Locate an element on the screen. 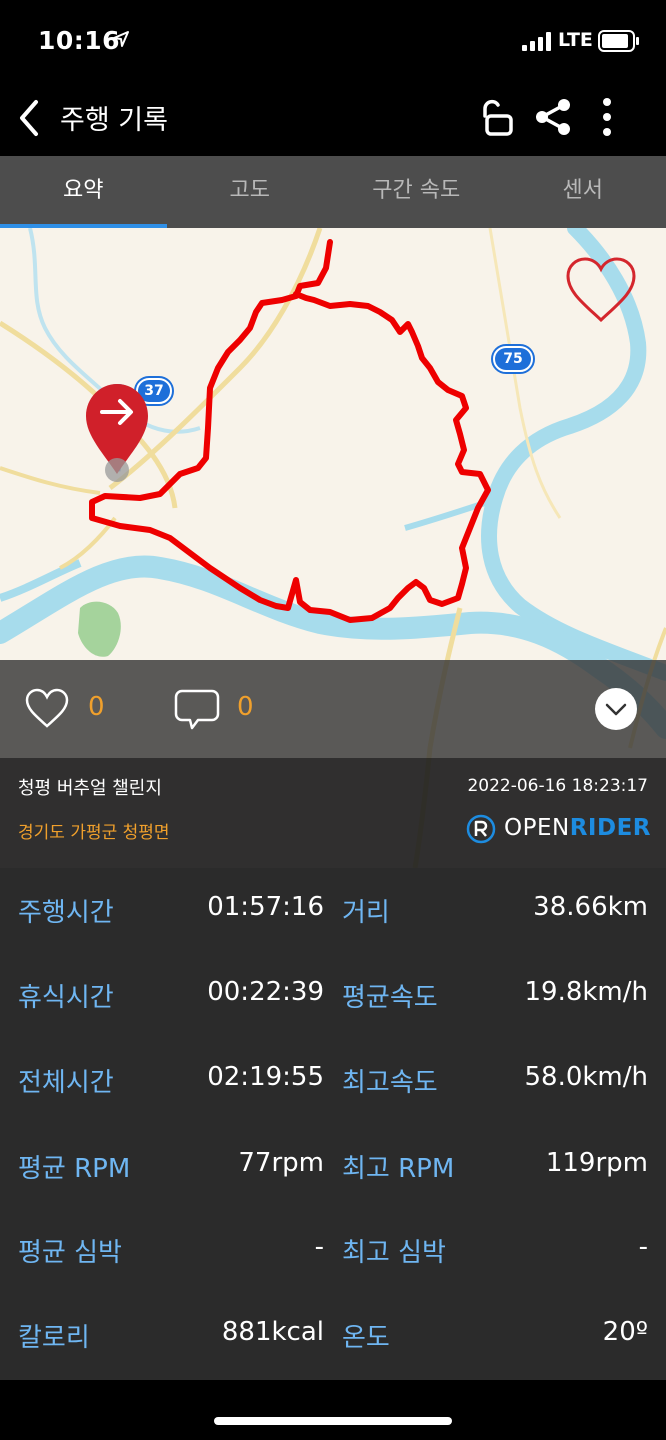 The height and width of the screenshot is (1440, 666). stat-value: 58.0km/h is located at coordinates (586, 1077).